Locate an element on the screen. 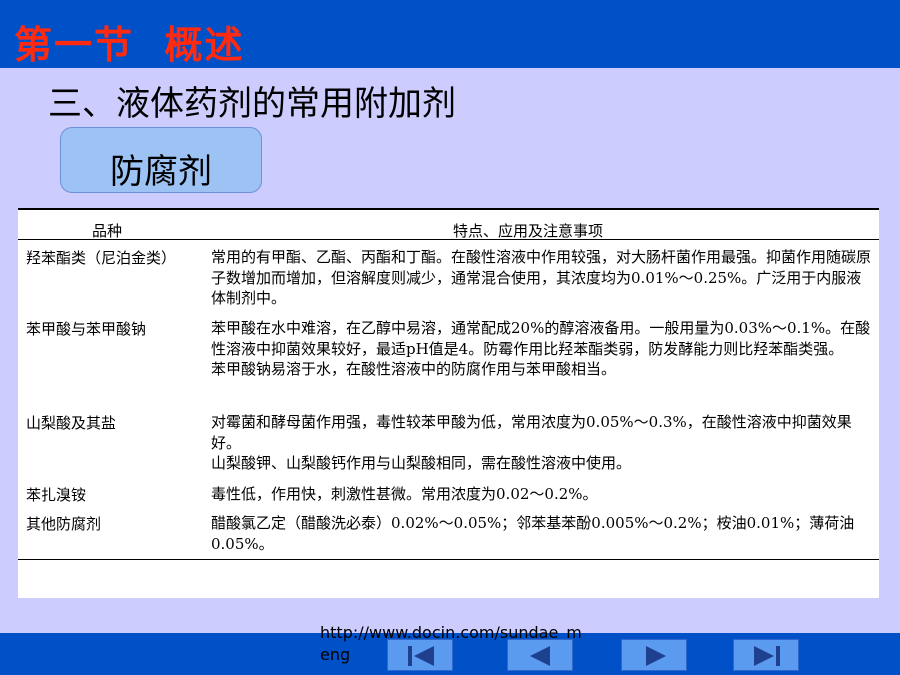 The height and width of the screenshot is (675, 900). first-slide-button is located at coordinates (420, 655).